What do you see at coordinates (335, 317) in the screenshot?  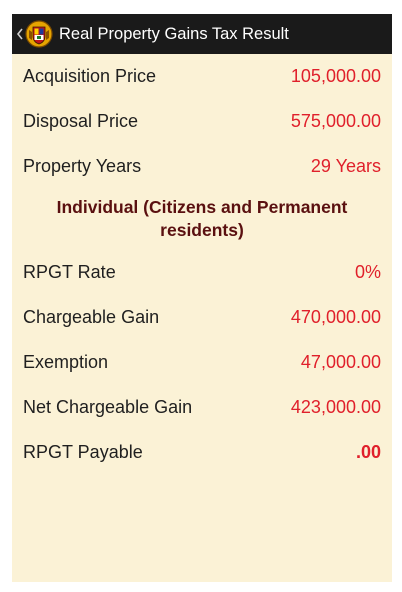 I see `chargeable-gain-value: 470,000.00` at bounding box center [335, 317].